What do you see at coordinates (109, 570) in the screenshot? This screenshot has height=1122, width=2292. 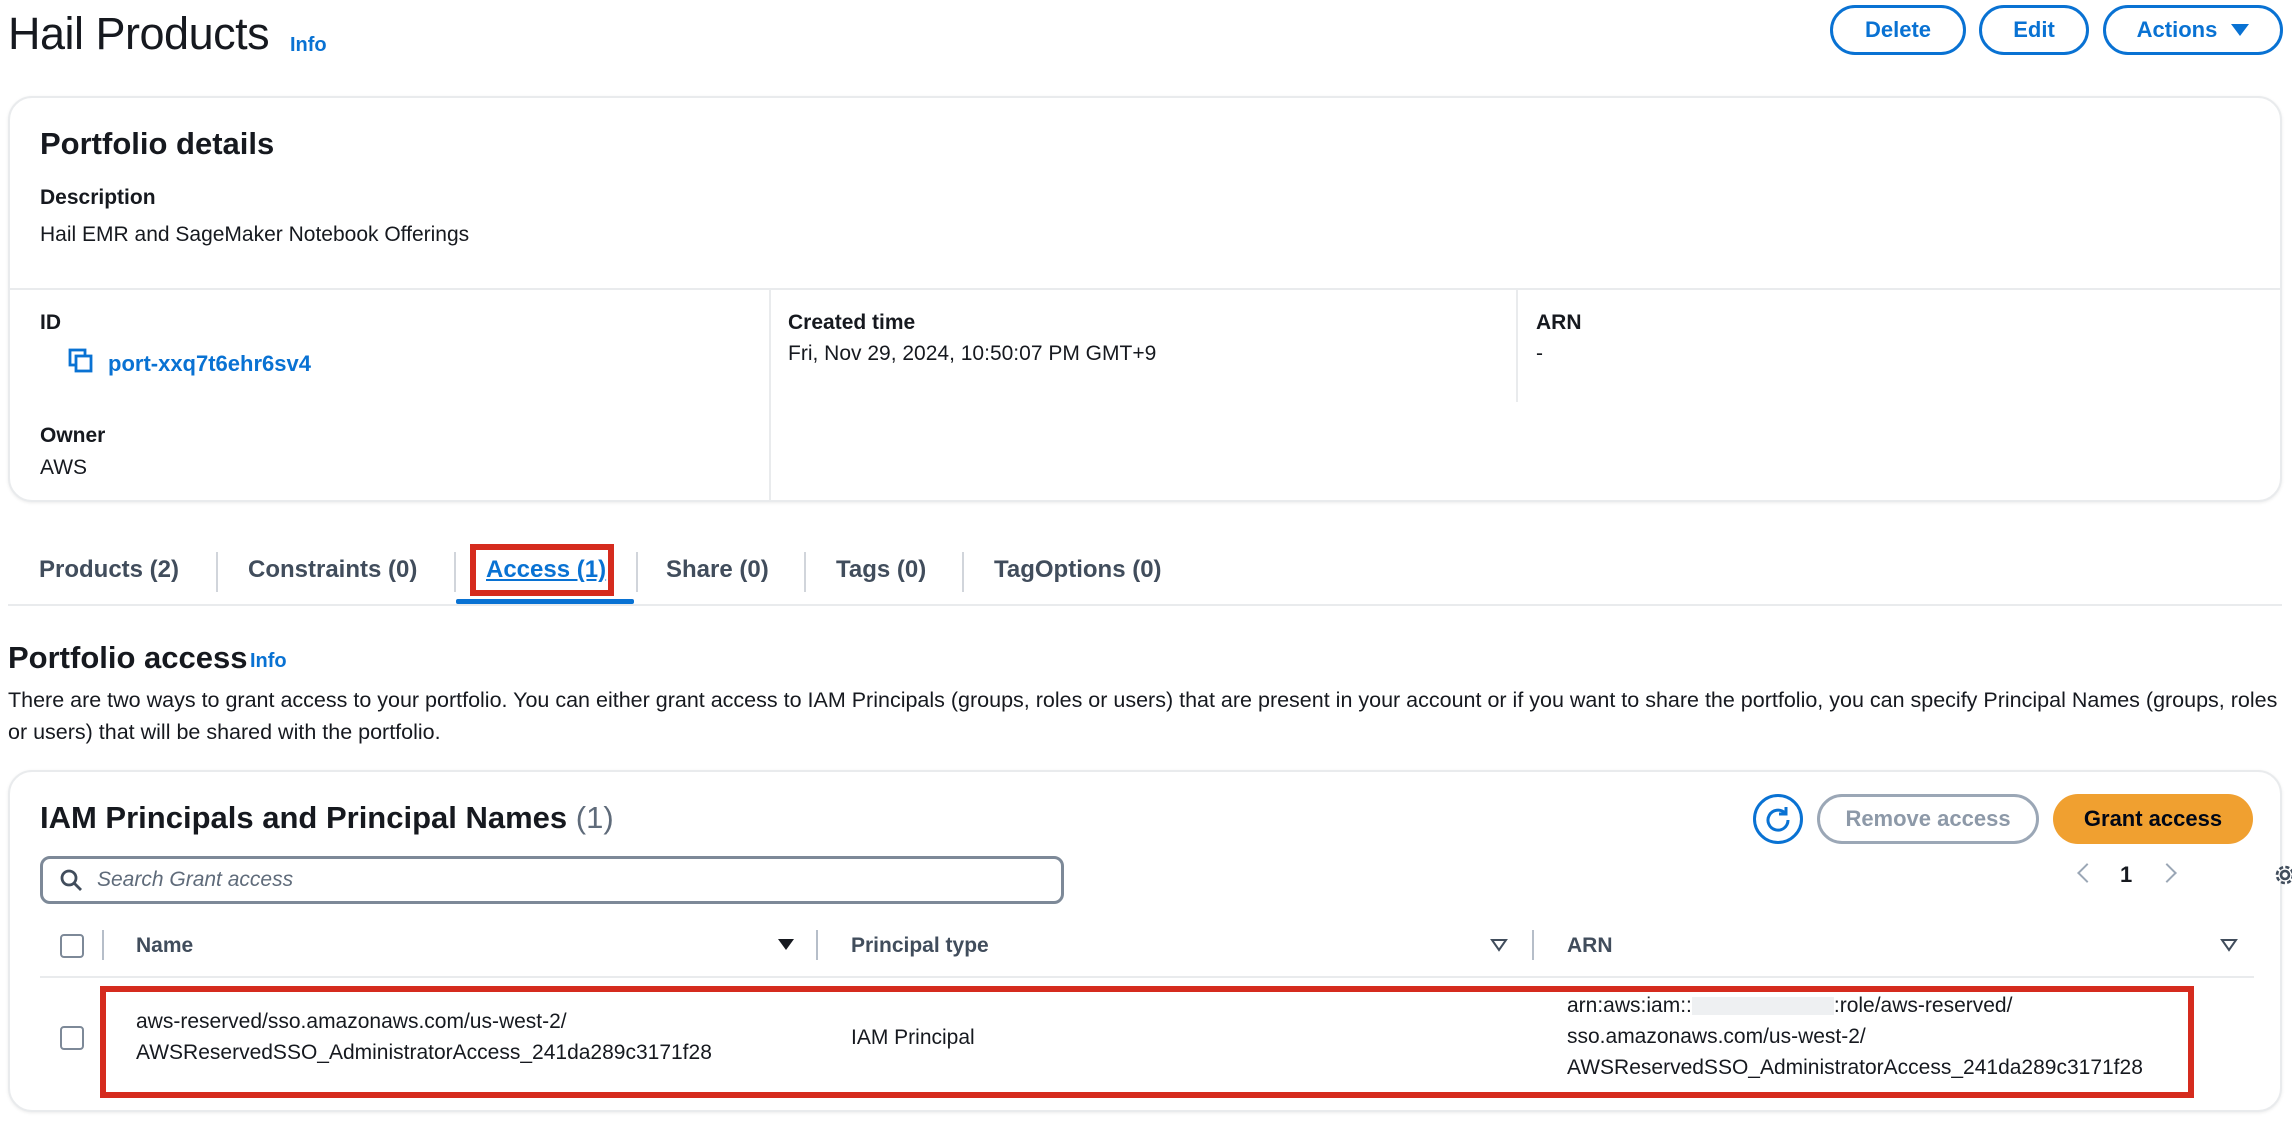 I see `tab-products: Products (2)` at bounding box center [109, 570].